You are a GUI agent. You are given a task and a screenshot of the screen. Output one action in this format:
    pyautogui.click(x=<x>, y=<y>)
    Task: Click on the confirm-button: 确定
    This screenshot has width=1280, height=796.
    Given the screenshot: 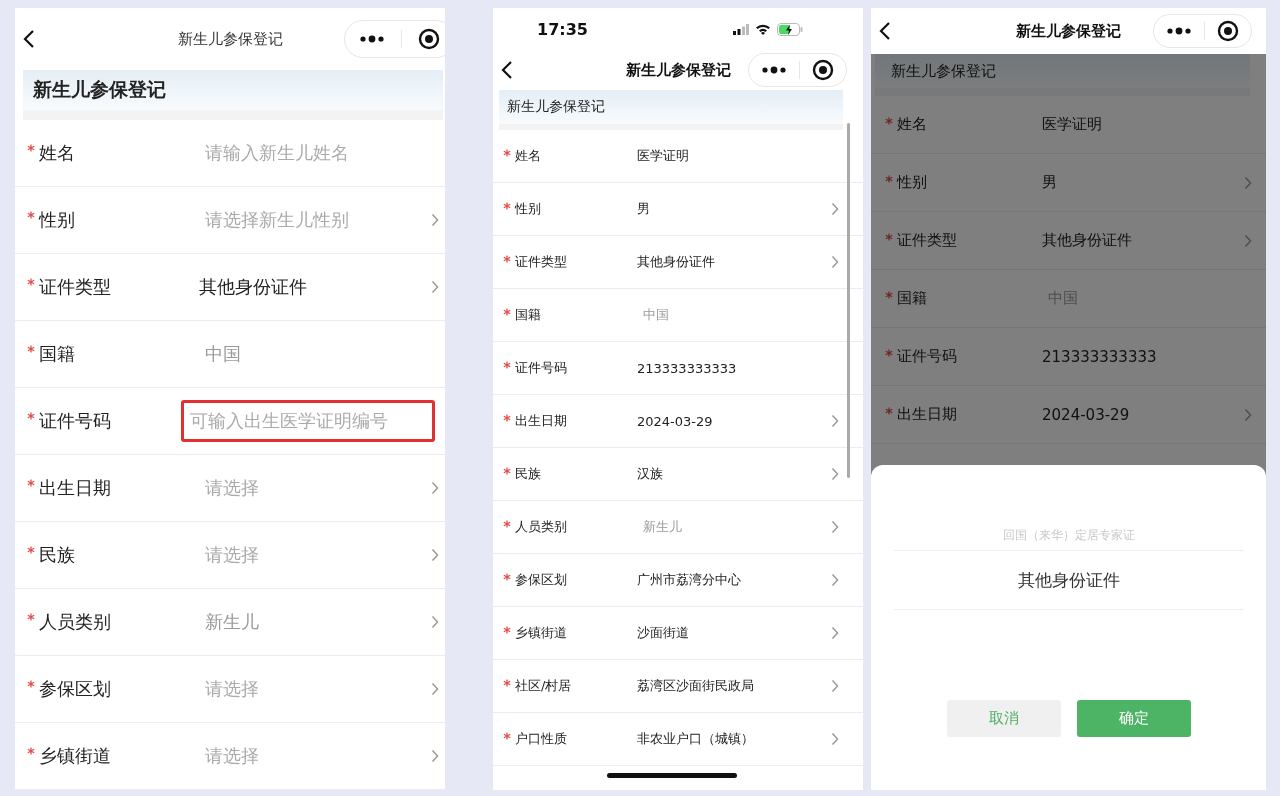 What is the action you would take?
    pyautogui.click(x=1133, y=718)
    